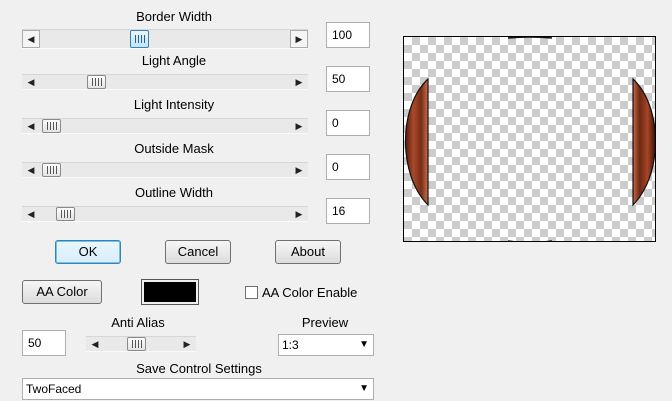  I want to click on aa-color-swatch, so click(170, 292).